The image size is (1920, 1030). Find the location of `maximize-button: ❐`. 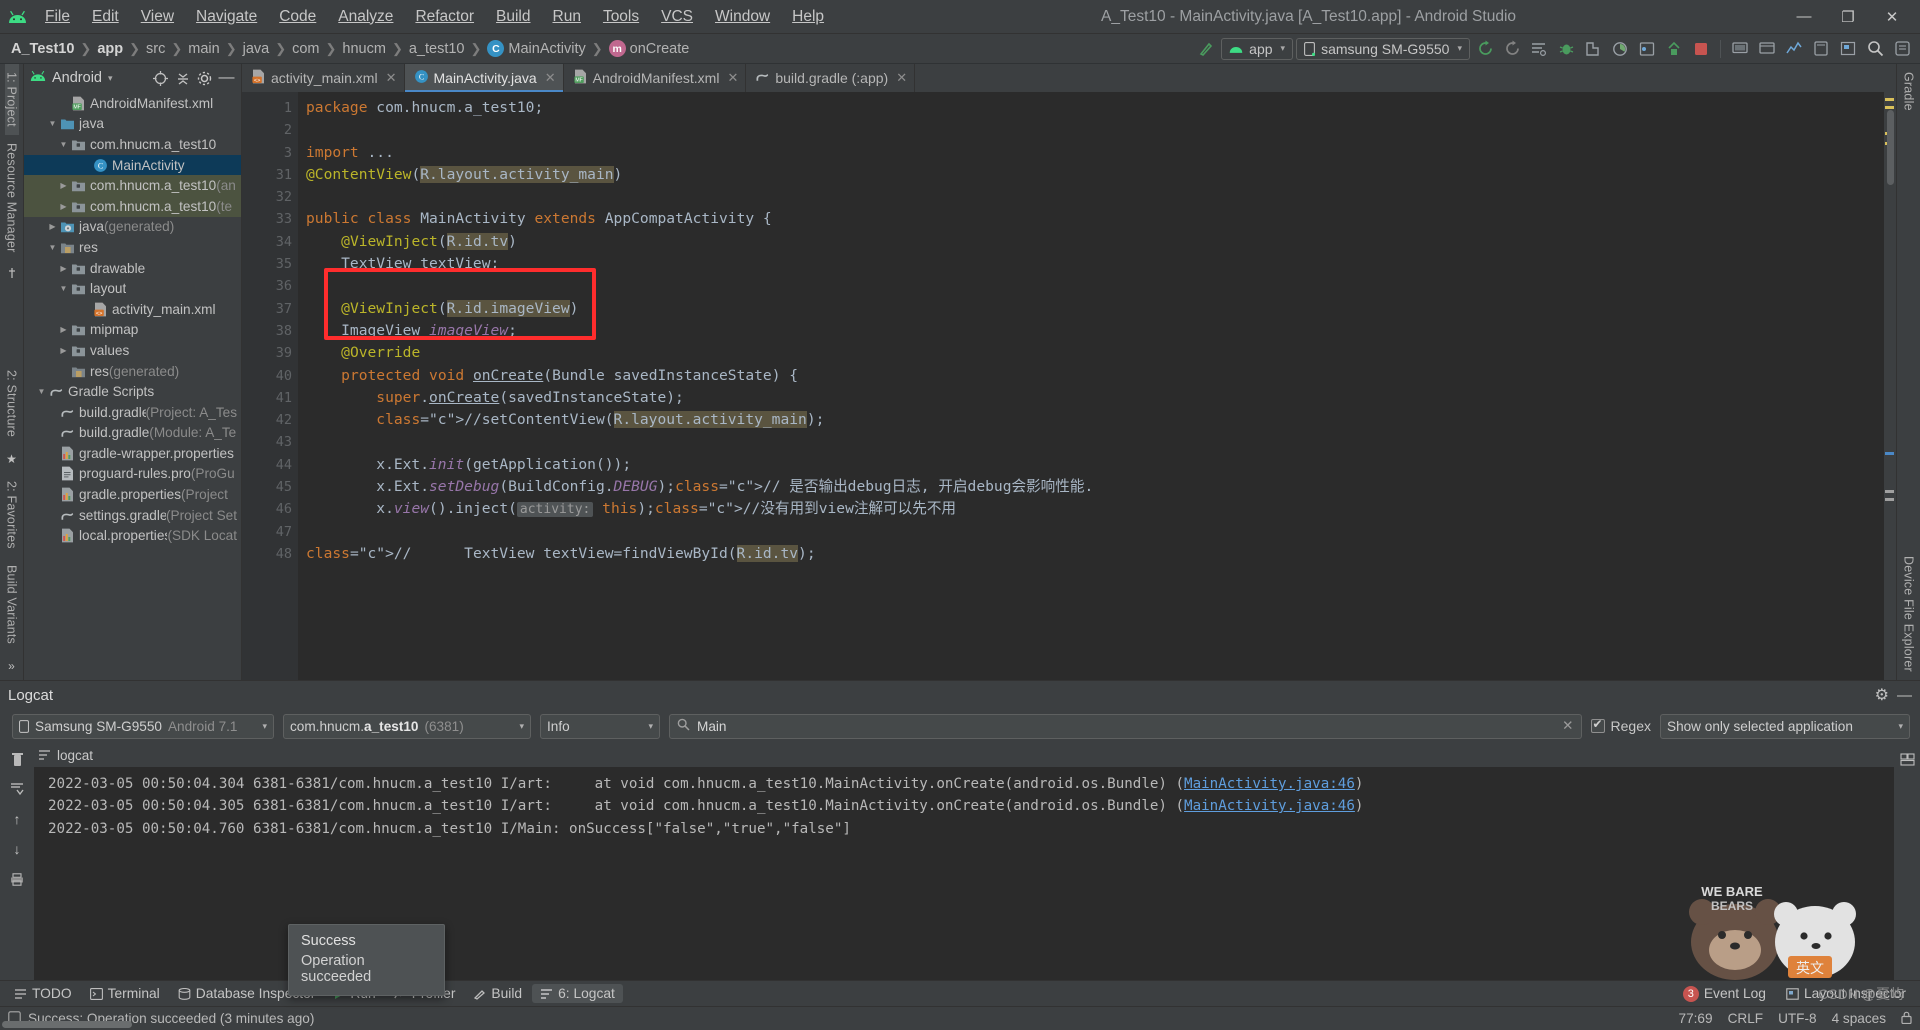

maximize-button: ❐ is located at coordinates (1848, 17).